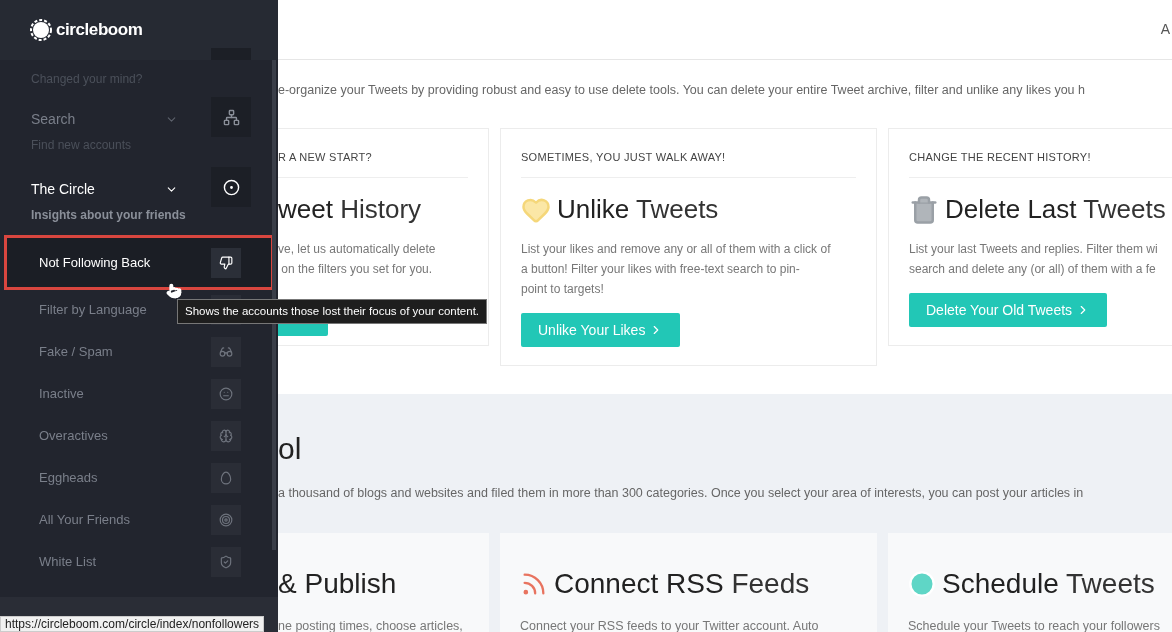  I want to click on card-description: Schedule your Tweets to reach your followers, so click(1034, 624).